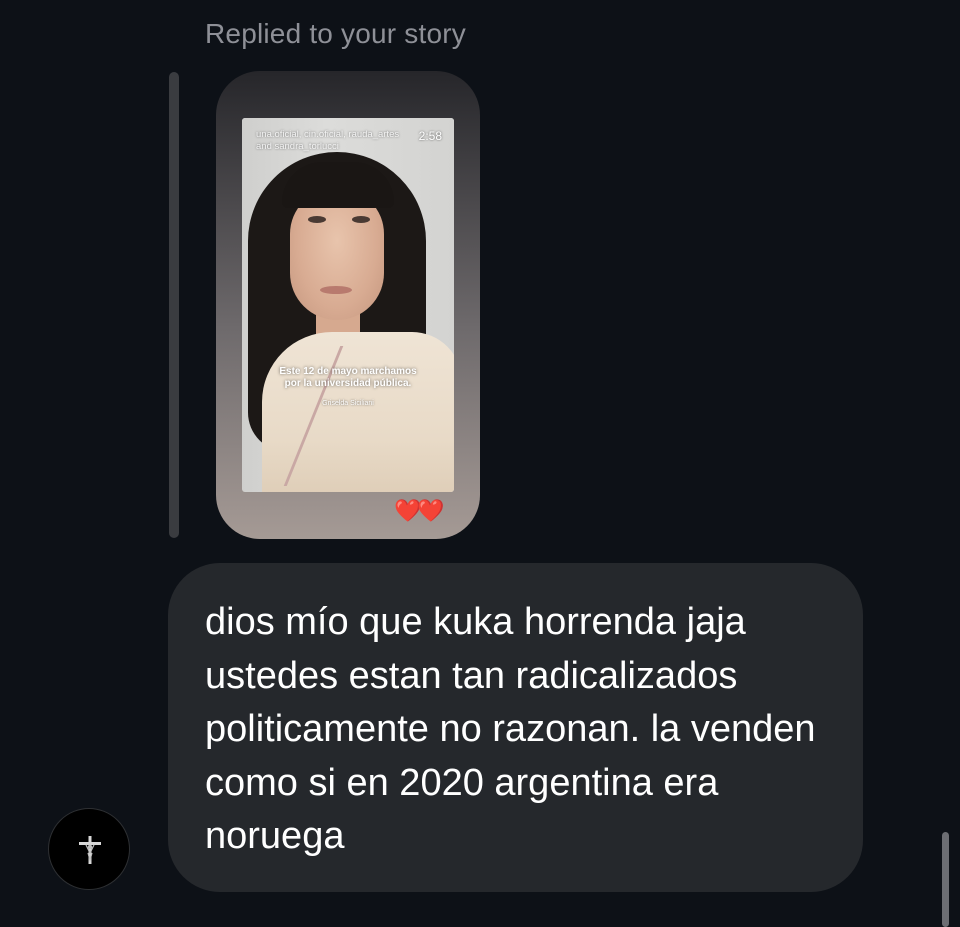  Describe the element at coordinates (348, 383) in the screenshot. I see `story-caption-line-2: por la universidad pública.` at that location.